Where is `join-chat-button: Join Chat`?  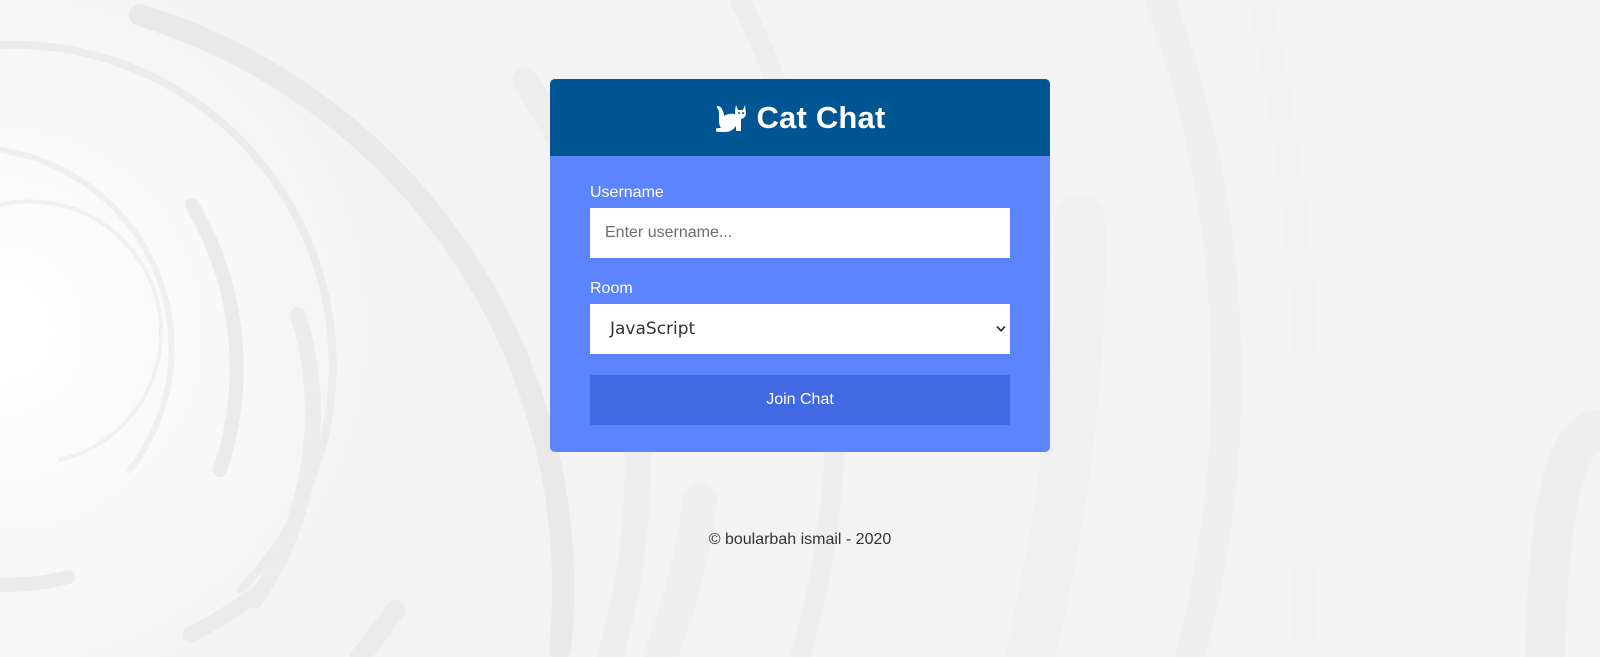 join-chat-button: Join Chat is located at coordinates (800, 400).